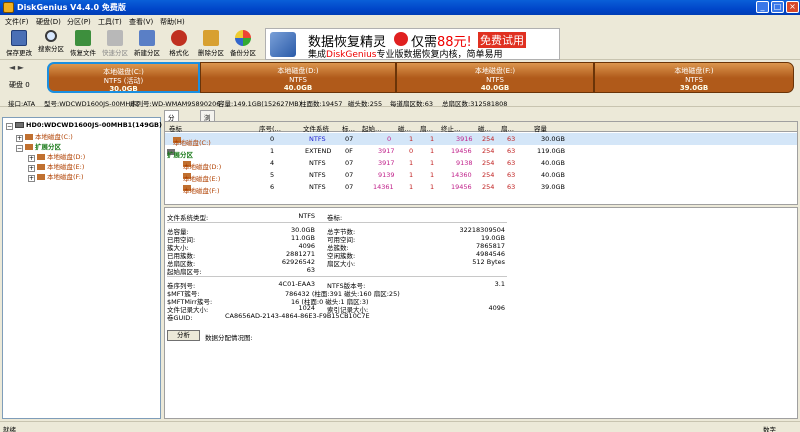  I want to click on status-bar: 就绪 数字, so click(400, 426).